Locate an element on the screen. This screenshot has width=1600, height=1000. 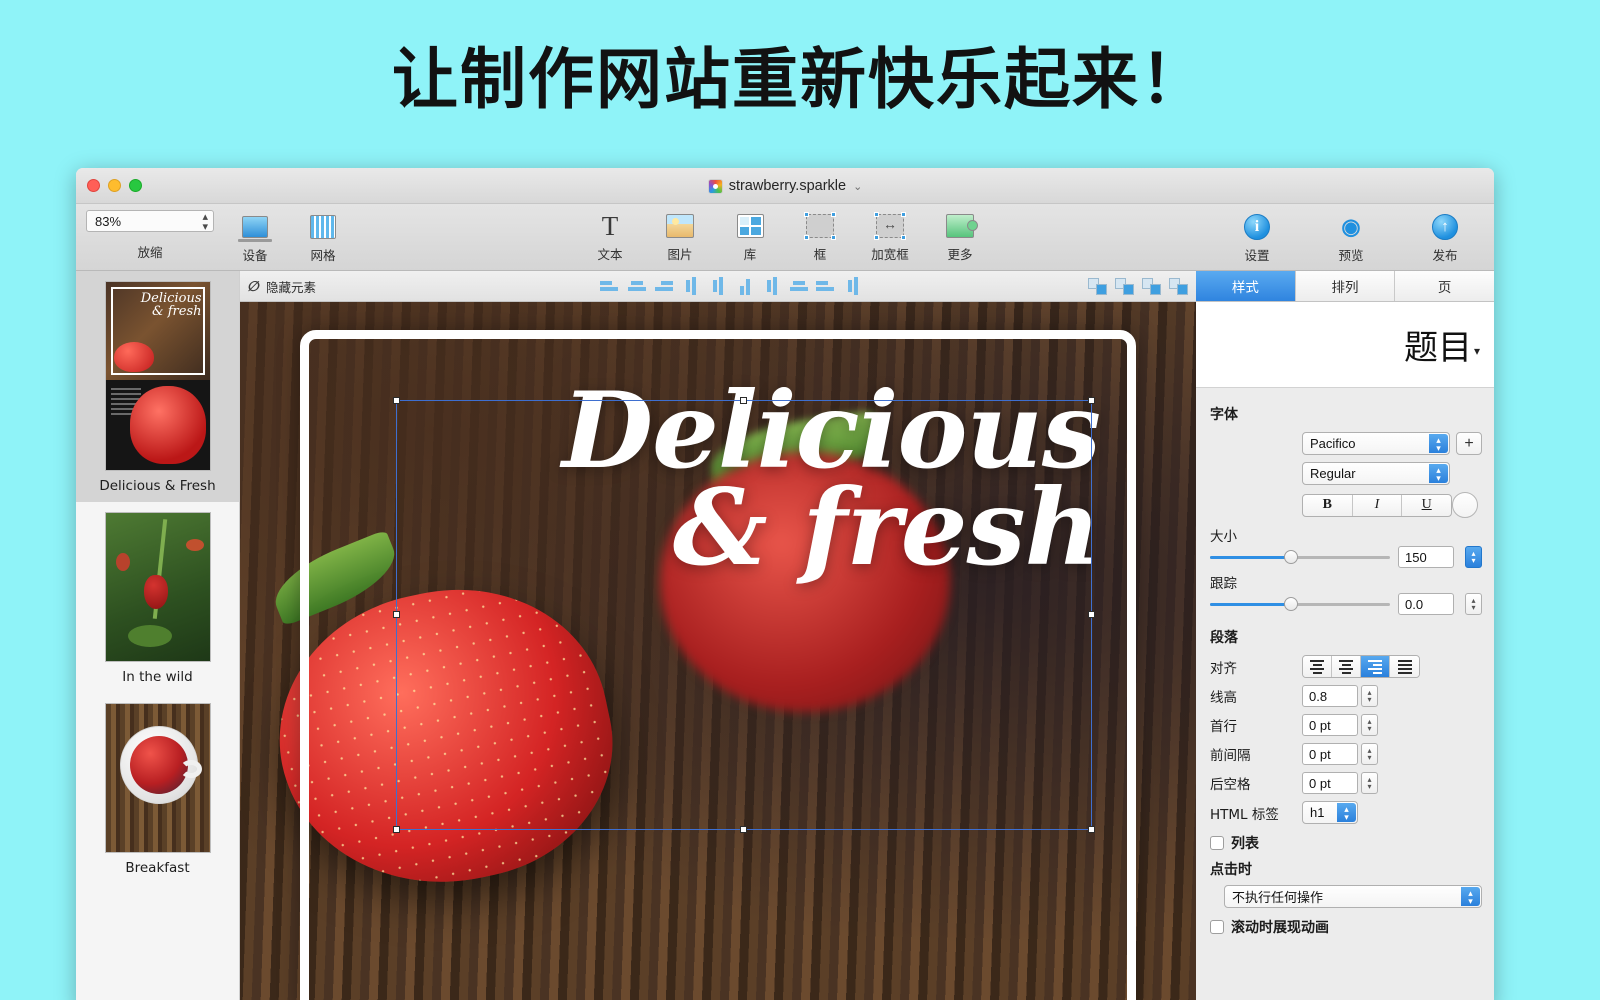
sidebar-page-breakfast: Breakfast is located at coordinates (157, 788).